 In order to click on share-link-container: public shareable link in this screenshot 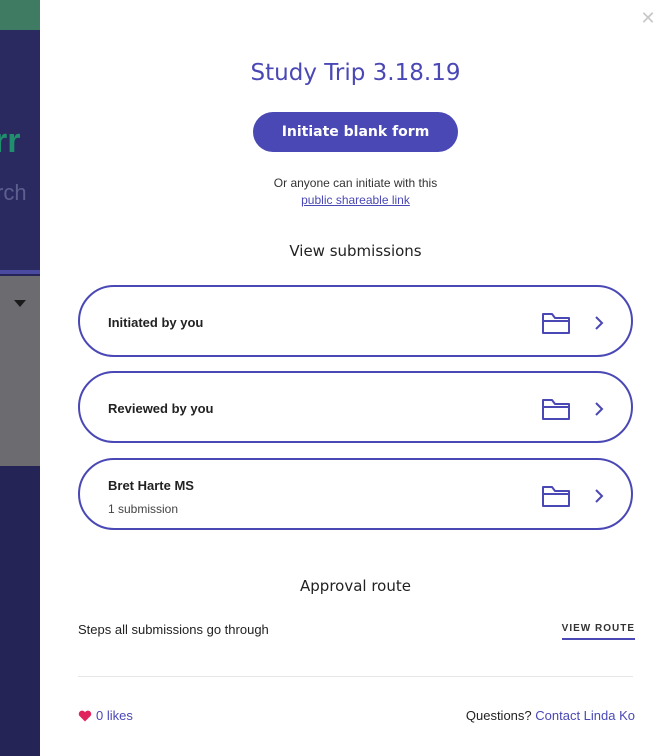, I will do `click(355, 200)`.